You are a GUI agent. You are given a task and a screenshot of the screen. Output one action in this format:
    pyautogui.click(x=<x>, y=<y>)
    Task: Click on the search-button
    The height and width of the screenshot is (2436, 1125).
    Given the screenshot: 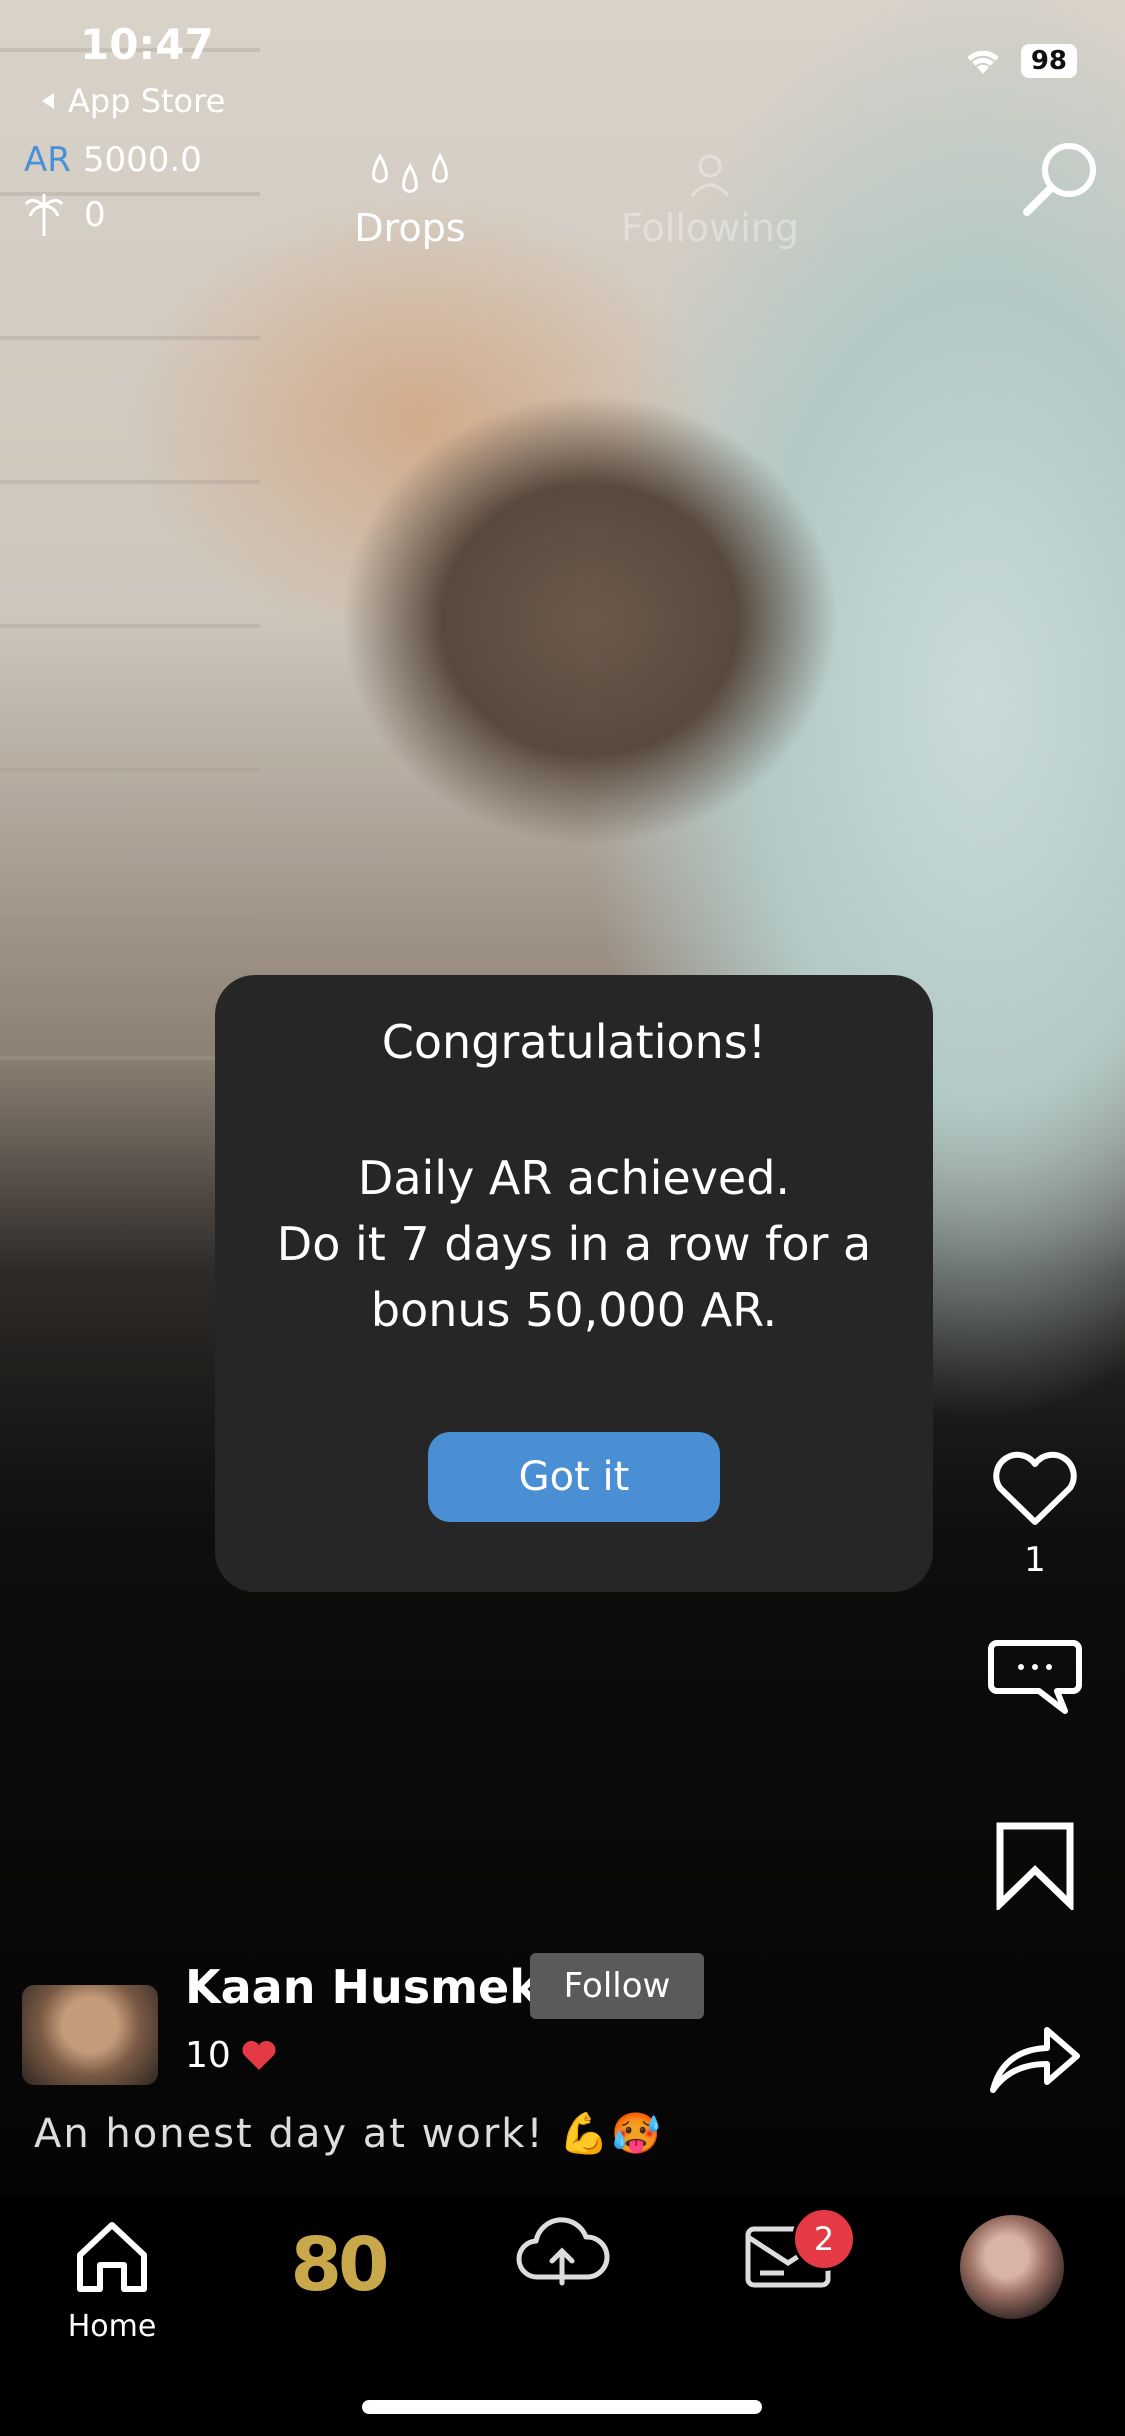 What is the action you would take?
    pyautogui.click(x=1060, y=181)
    